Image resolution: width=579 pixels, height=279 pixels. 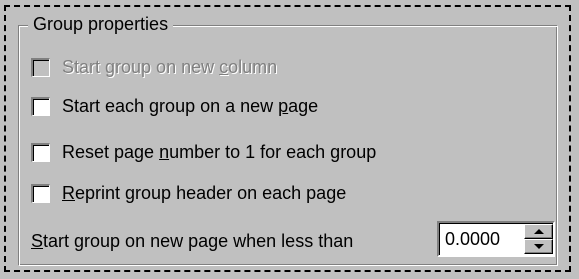 I want to click on start-group-new-column-option: Start group on new column, so click(x=154, y=67).